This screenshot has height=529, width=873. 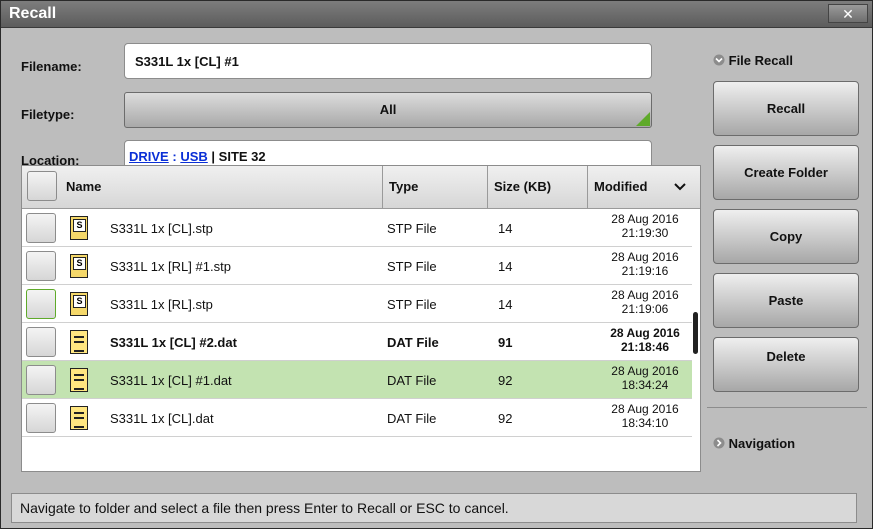 What do you see at coordinates (51, 66) in the screenshot?
I see `filename-label: Filename:` at bounding box center [51, 66].